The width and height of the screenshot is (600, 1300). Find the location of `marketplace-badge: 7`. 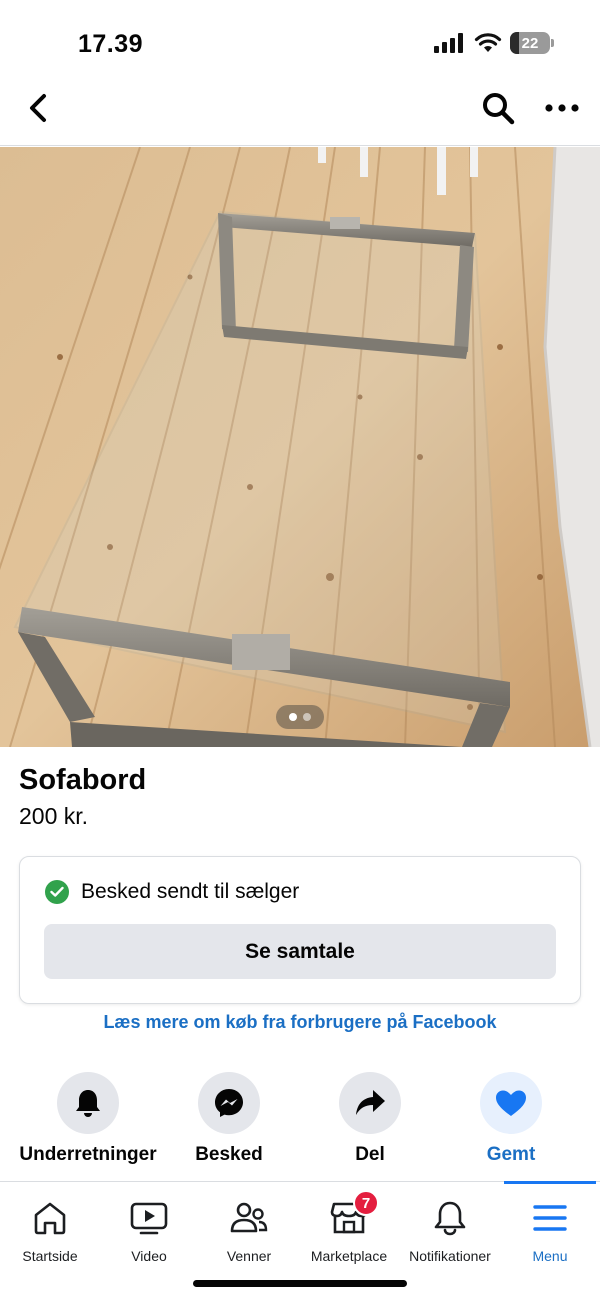

marketplace-badge: 7 is located at coordinates (366, 1203).